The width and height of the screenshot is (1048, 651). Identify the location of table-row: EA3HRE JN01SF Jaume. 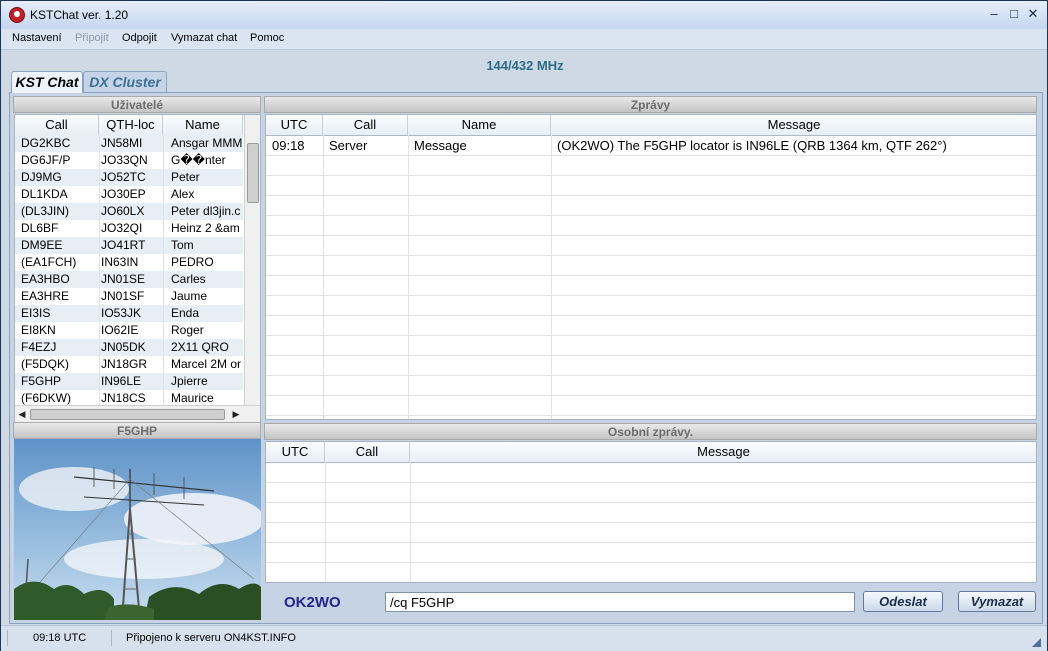
(129, 296).